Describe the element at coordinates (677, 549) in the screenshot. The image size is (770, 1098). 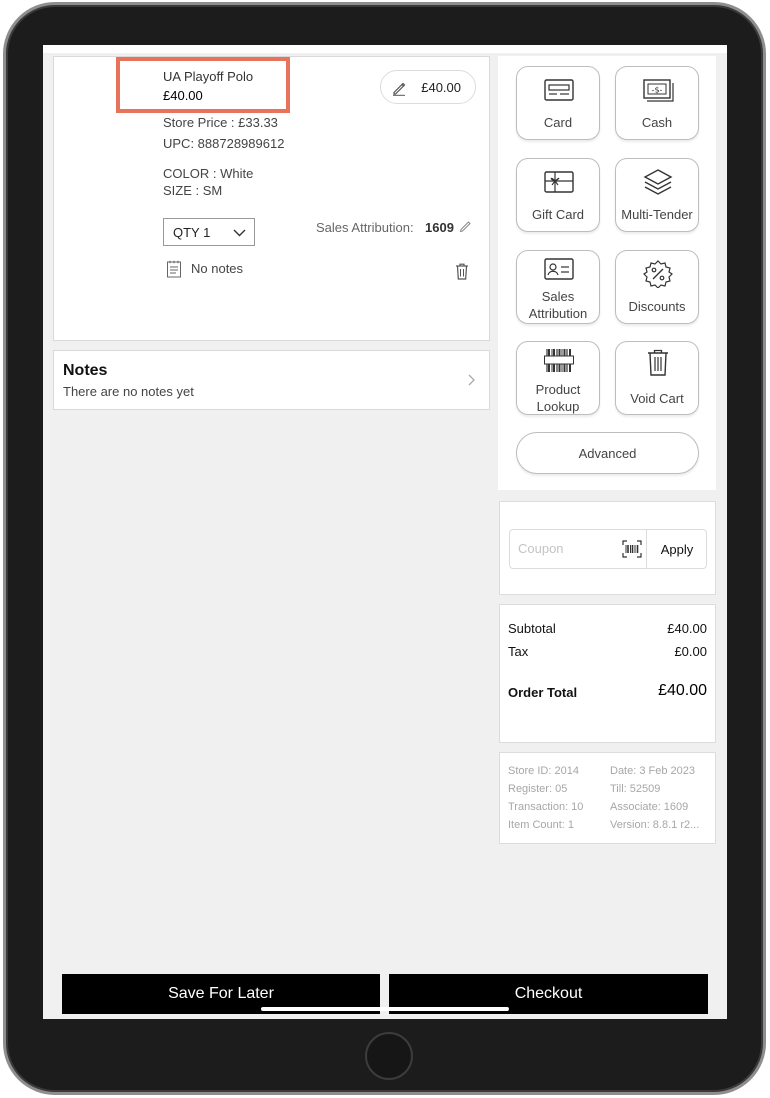
I see `apply-coupon-button: Apply` at that location.